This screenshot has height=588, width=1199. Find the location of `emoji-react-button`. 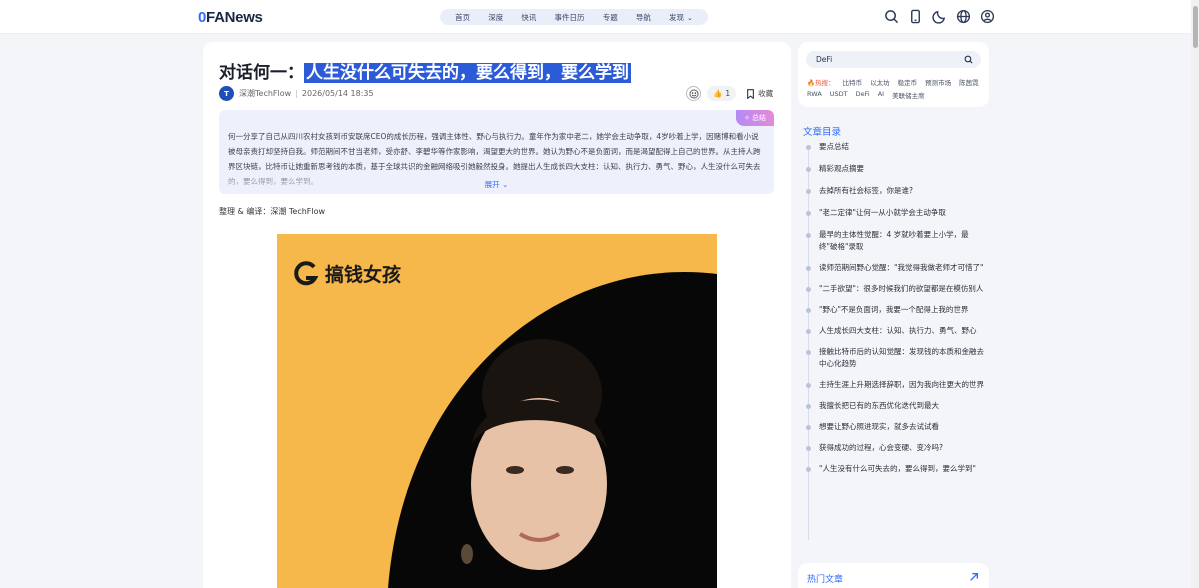

emoji-react-button is located at coordinates (693, 93).